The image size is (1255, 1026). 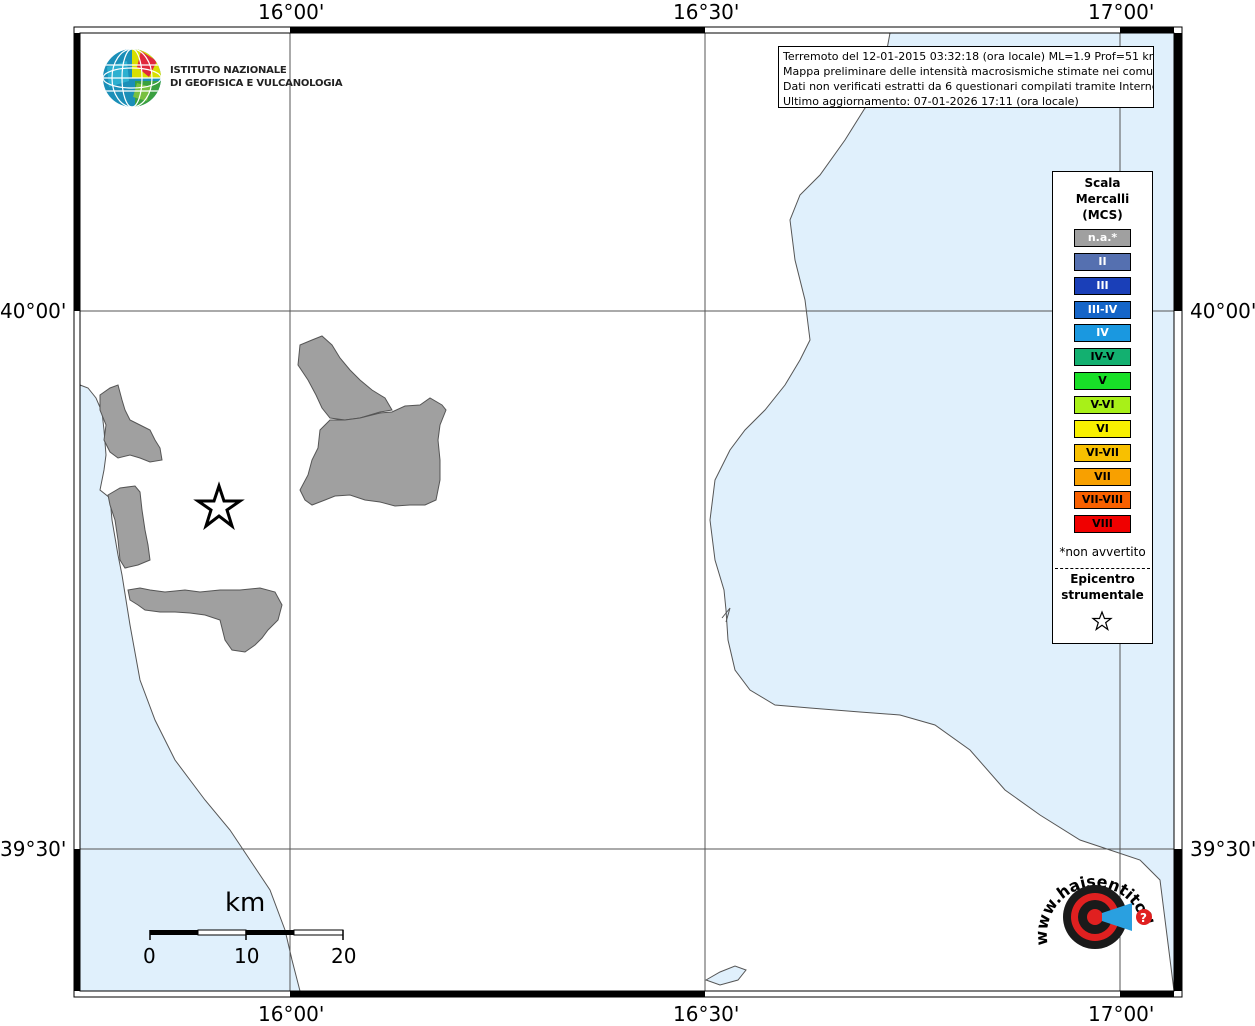 I want to click on legend-title-2: Mercalli, so click(x=1102, y=199).